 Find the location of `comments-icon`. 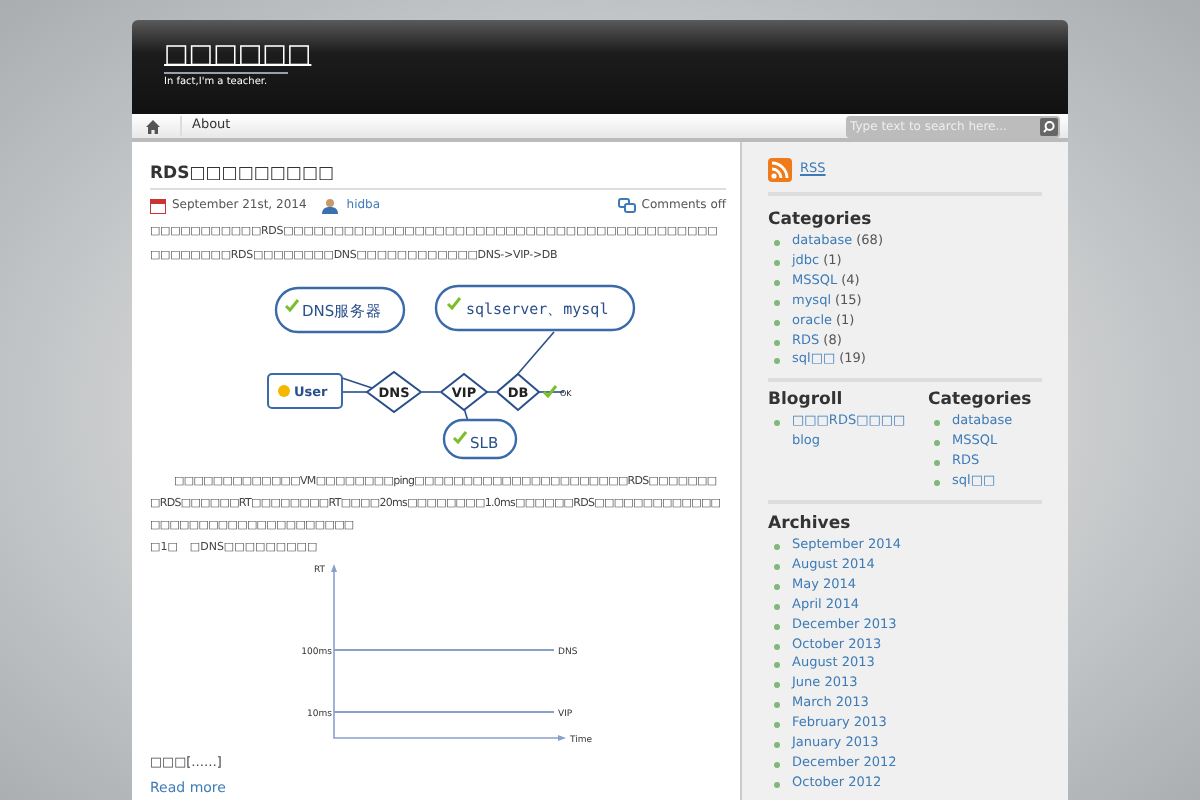

comments-icon is located at coordinates (626, 205).